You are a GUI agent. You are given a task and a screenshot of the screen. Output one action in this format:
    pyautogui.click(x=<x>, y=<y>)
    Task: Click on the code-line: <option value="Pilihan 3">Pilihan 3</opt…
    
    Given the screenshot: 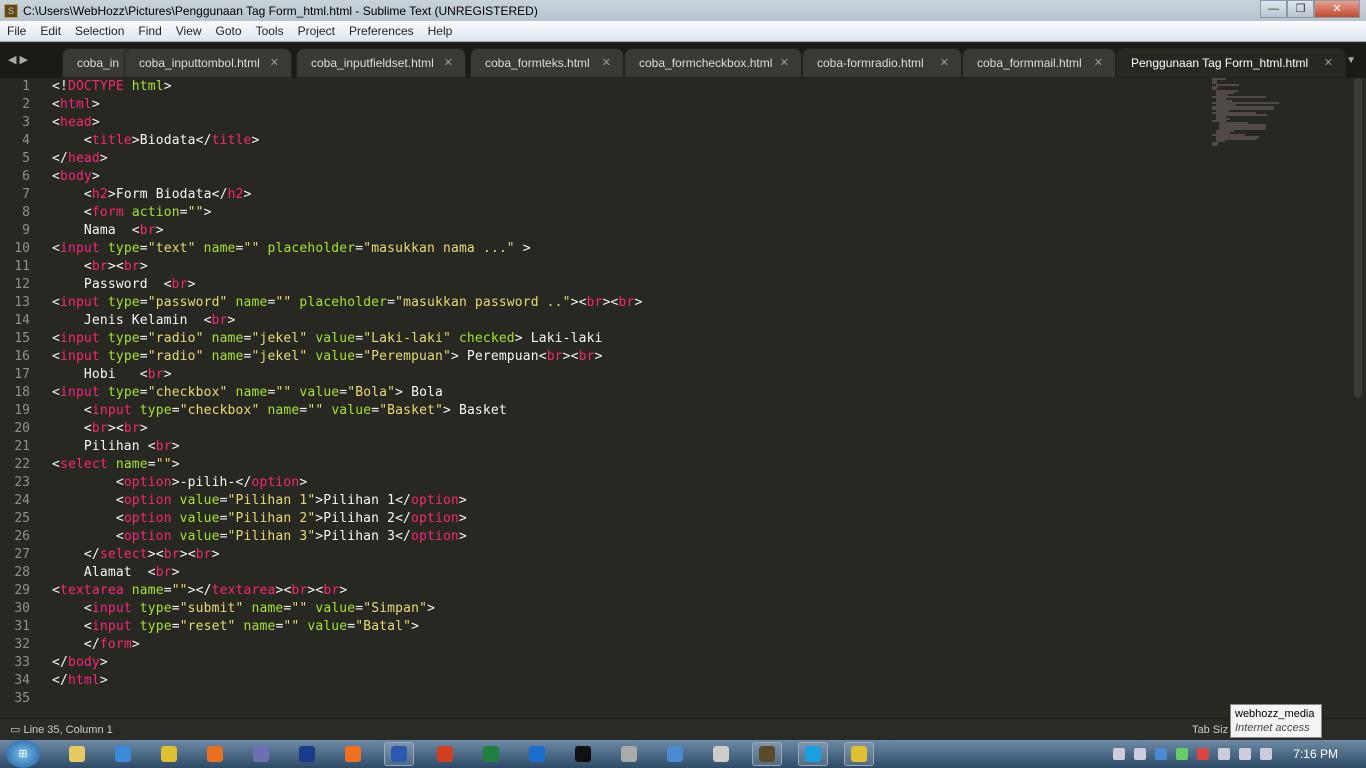 What is the action you would take?
    pyautogui.click(x=347, y=537)
    